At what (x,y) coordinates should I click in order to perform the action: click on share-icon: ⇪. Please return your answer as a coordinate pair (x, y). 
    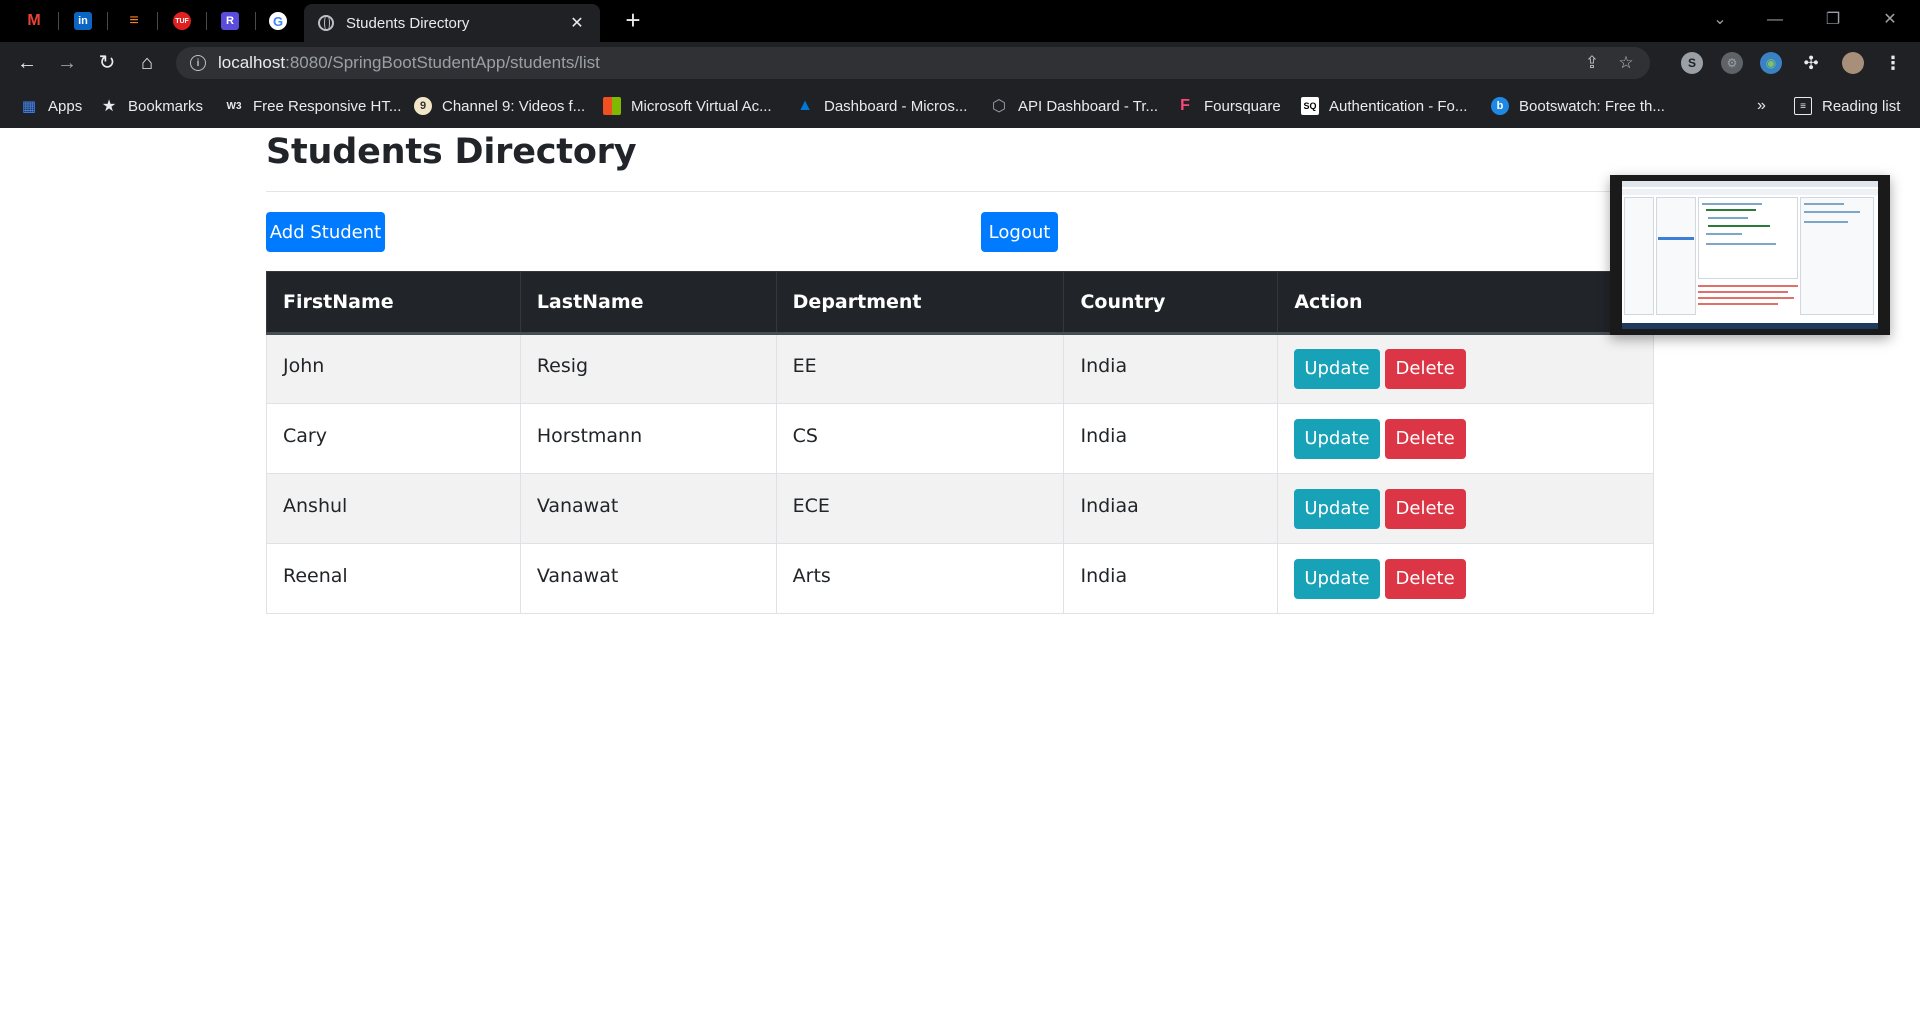
    Looking at the image, I should click on (1592, 63).